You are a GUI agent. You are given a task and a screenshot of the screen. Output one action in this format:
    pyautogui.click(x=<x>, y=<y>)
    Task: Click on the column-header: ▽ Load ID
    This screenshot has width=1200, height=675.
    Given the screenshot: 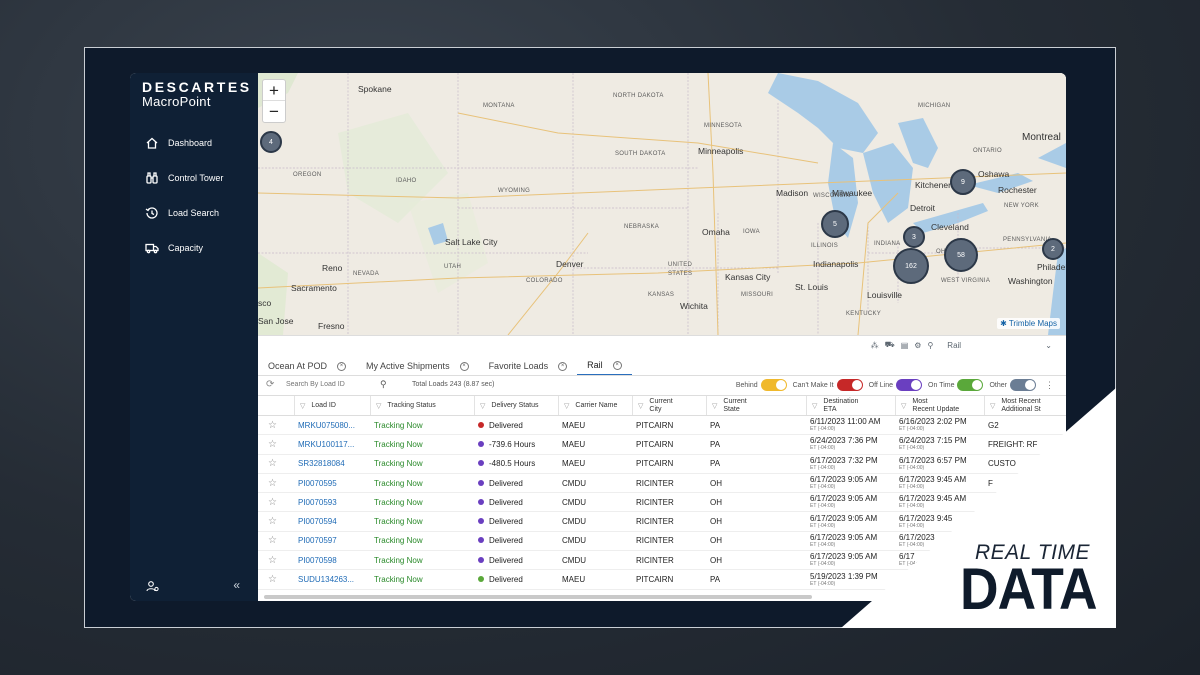 What is the action you would take?
    pyautogui.click(x=332, y=405)
    